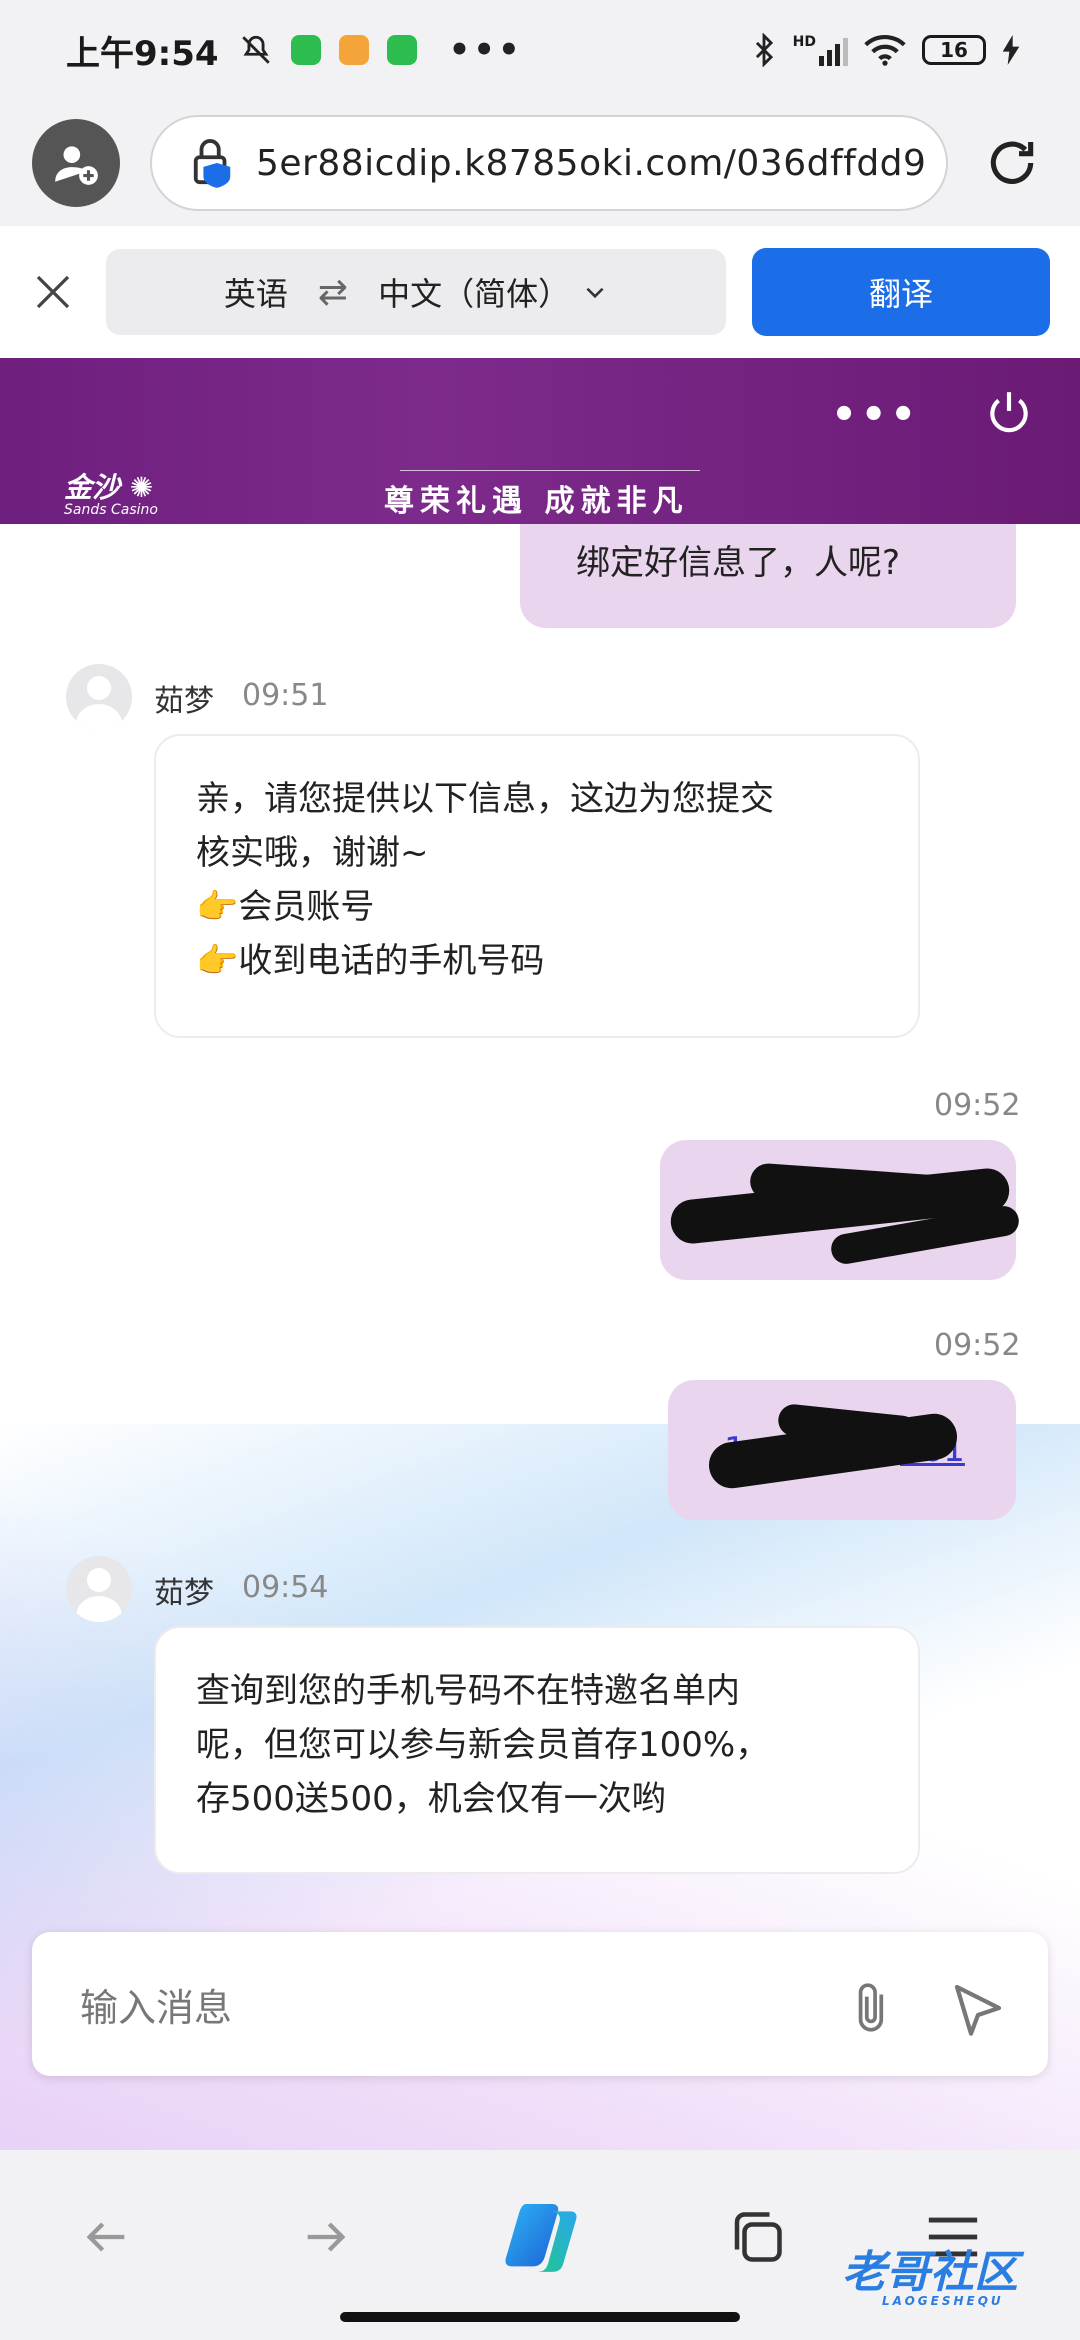  Describe the element at coordinates (212, 163) in the screenshot. I see `secure-lock-icon` at that location.